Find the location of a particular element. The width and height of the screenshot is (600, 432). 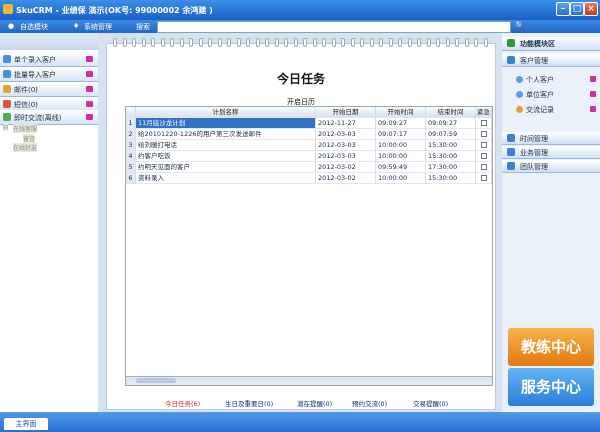

section-label: 时间管理 is located at coordinates (534, 139).